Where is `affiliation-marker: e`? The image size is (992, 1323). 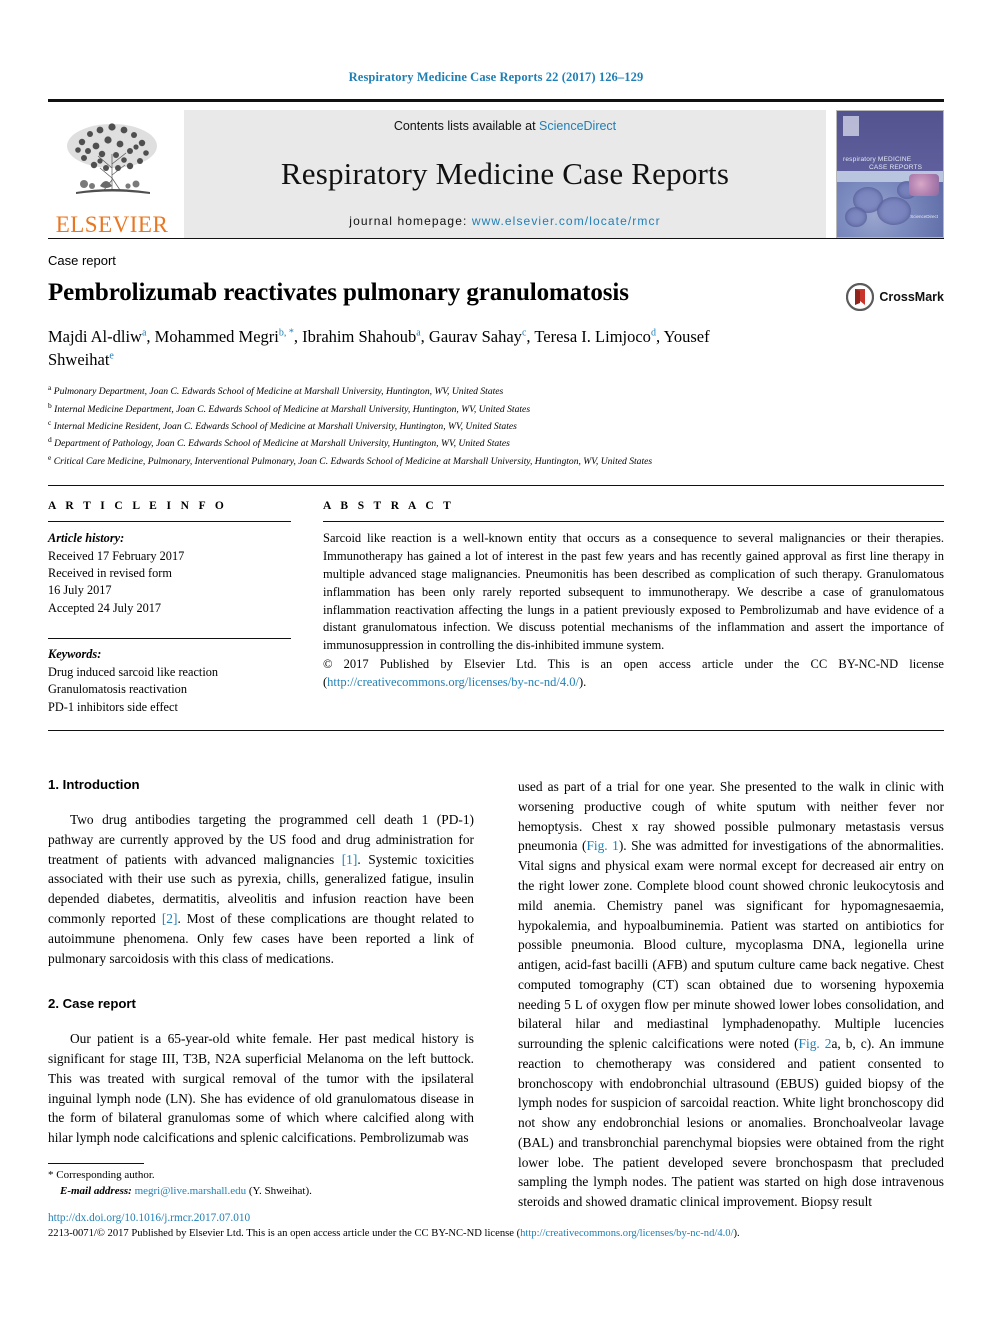
affiliation-marker: e is located at coordinates (50, 457).